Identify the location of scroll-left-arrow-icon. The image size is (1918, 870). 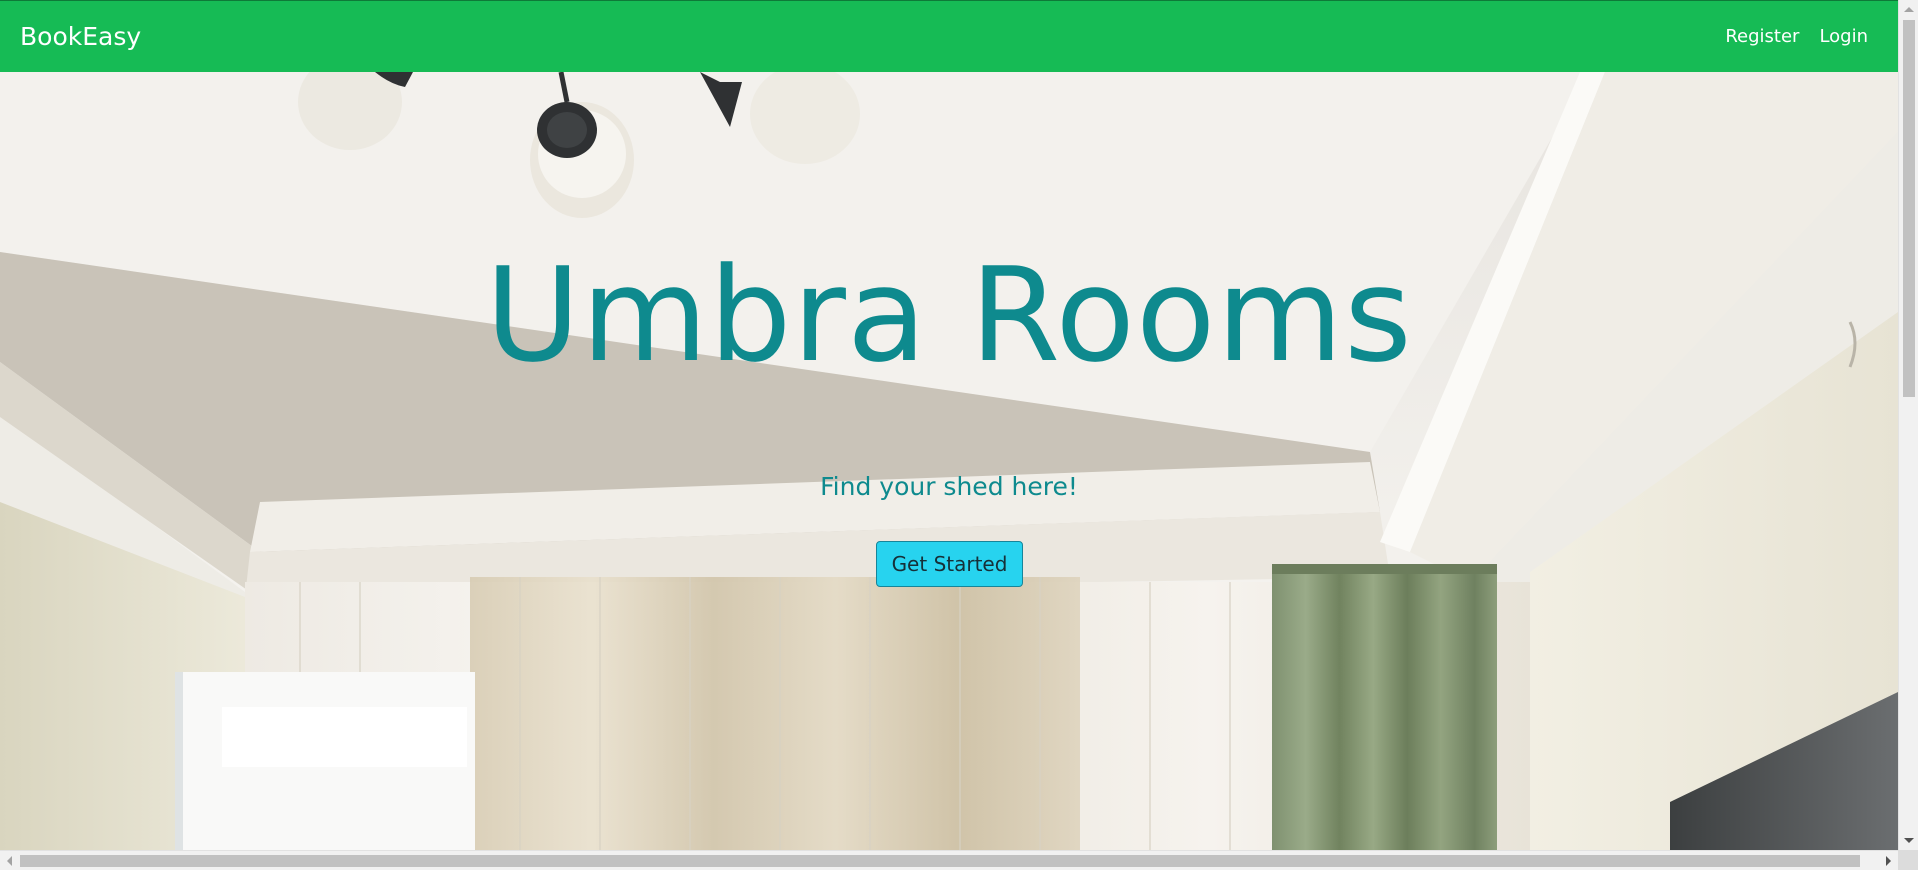
(9, 861).